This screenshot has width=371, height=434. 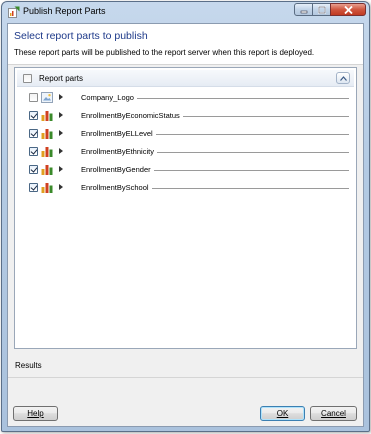 I want to click on chevron-up-icon, so click(x=343, y=78).